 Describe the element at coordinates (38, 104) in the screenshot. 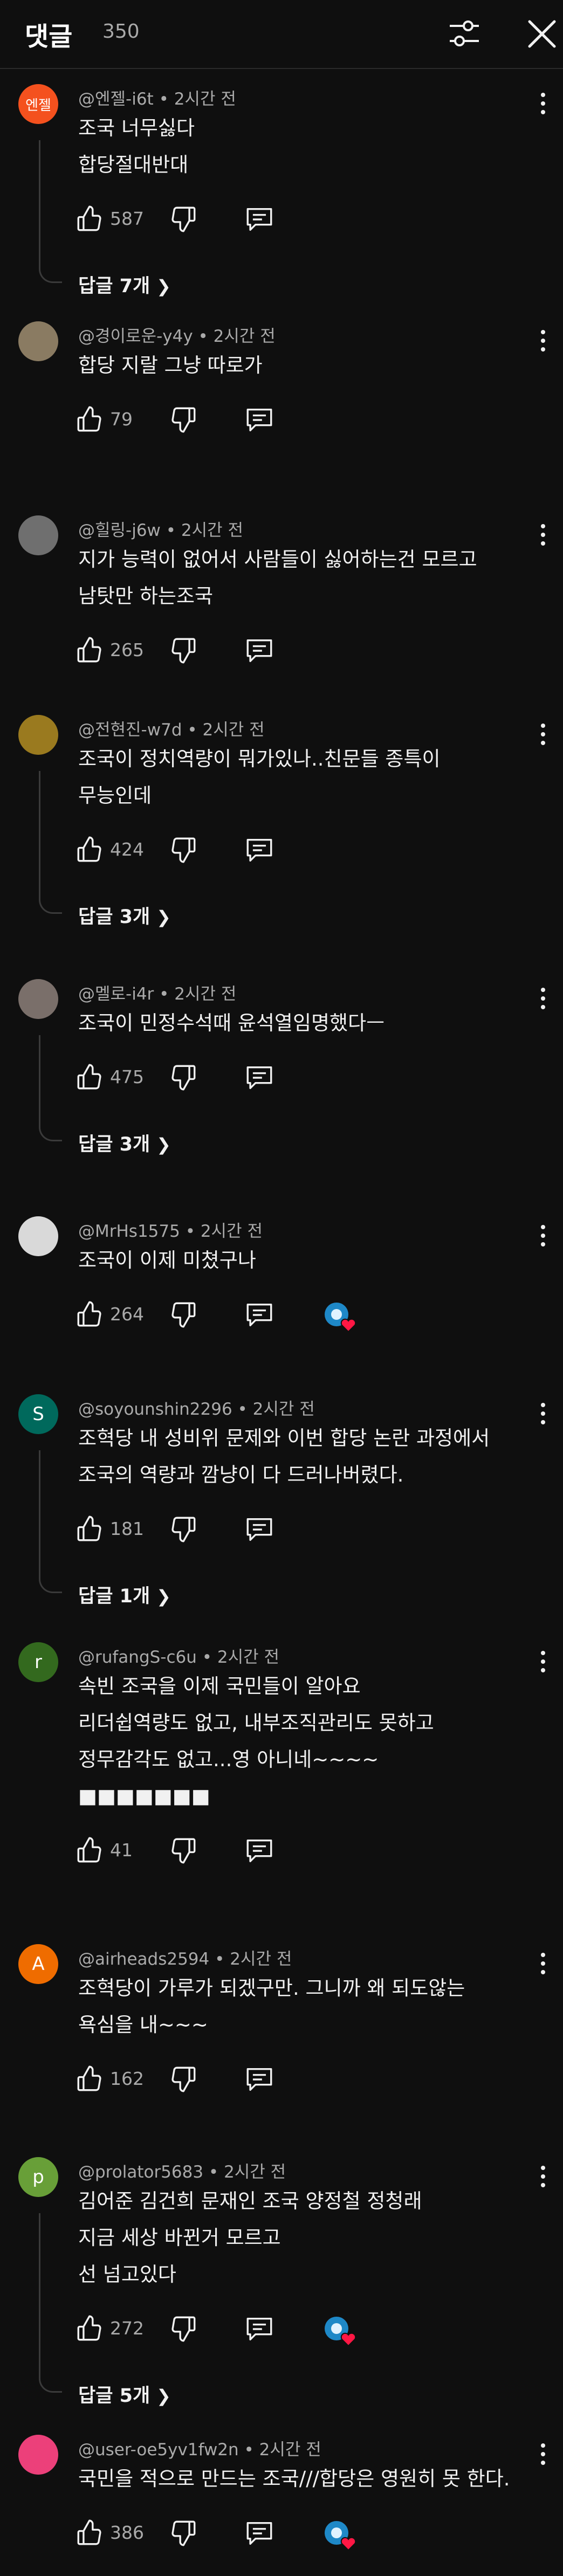

I see `avatar: 엔젤` at that location.